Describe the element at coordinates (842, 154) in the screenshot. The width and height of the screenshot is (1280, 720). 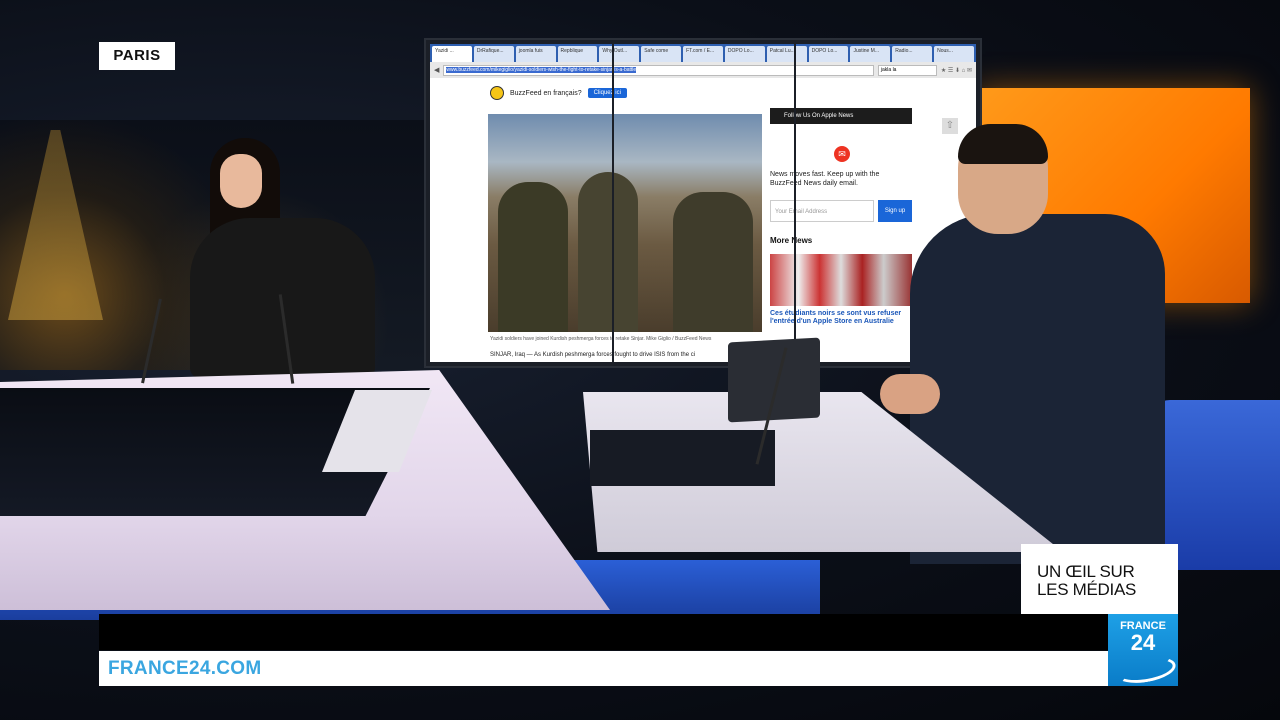
I see `newsletter-pin-icon: ✉` at that location.